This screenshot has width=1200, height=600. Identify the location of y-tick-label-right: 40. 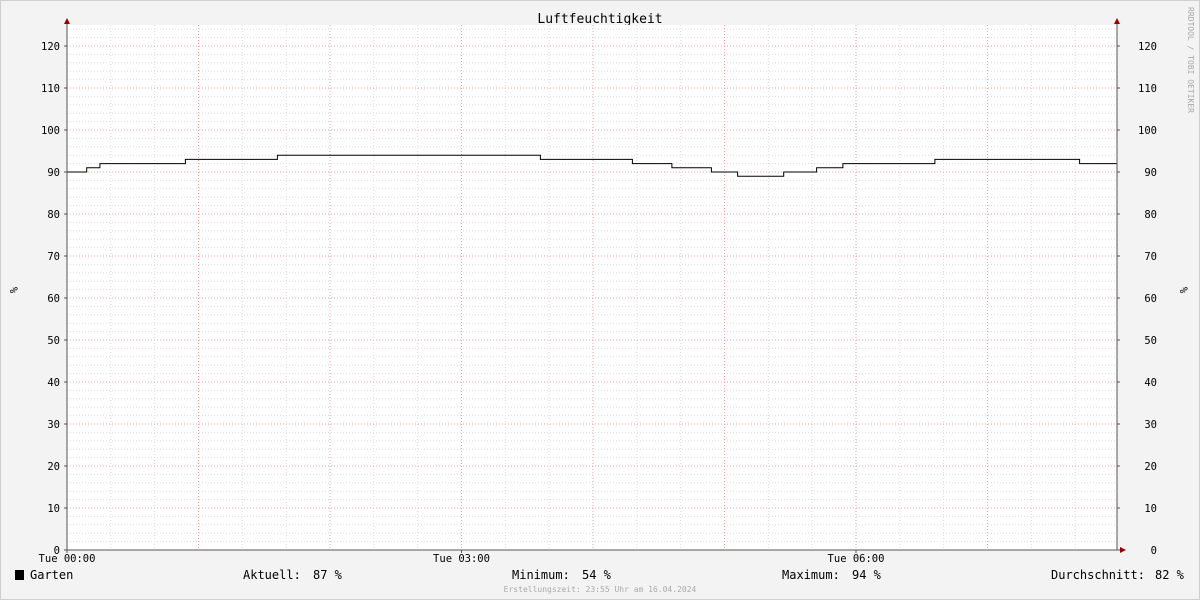
(1150, 383).